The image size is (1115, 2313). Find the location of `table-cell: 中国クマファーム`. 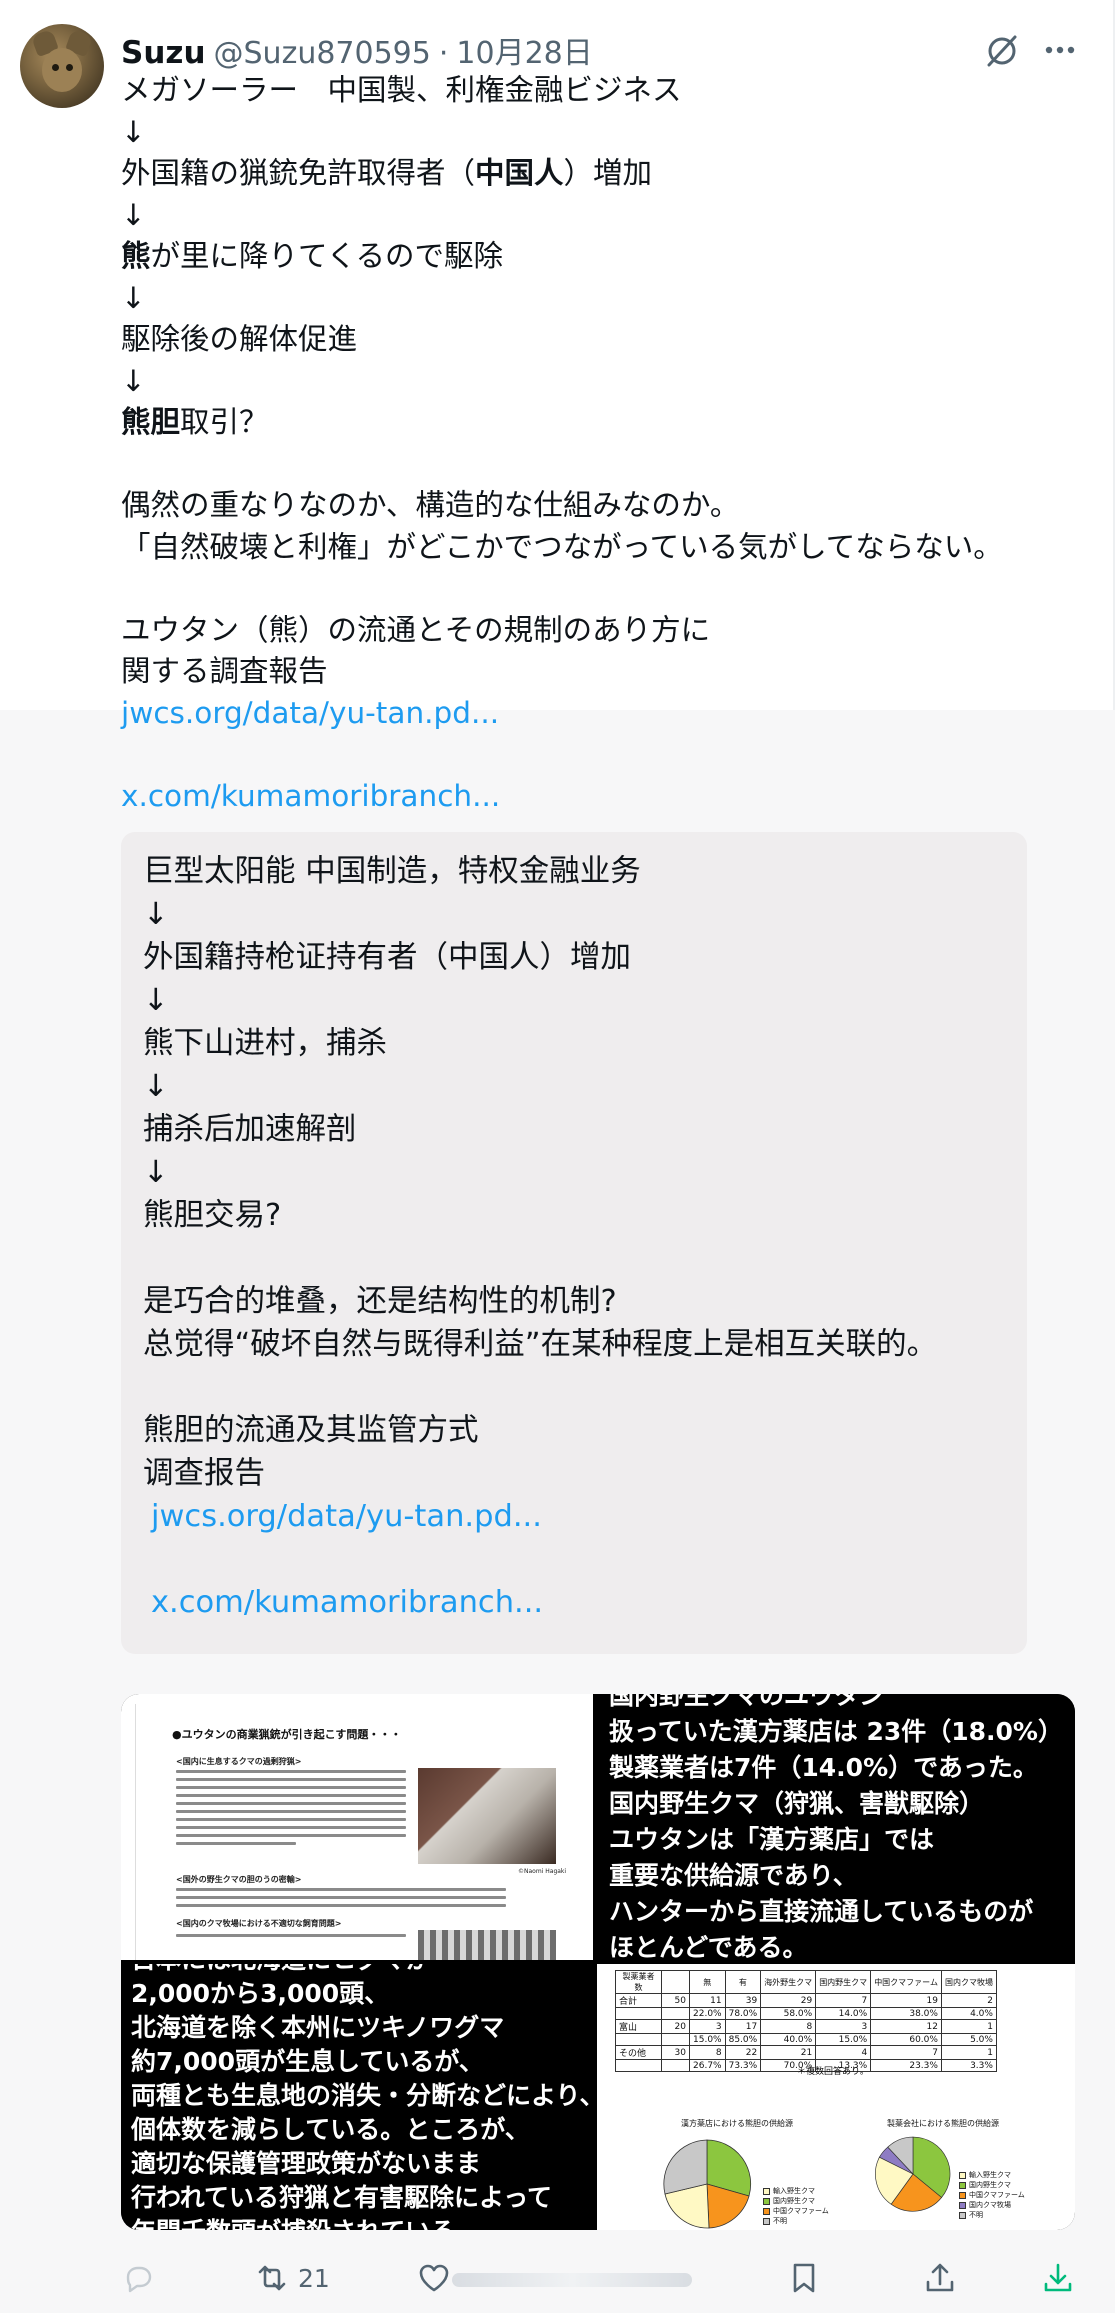

table-cell: 中国クマファーム is located at coordinates (906, 1982).